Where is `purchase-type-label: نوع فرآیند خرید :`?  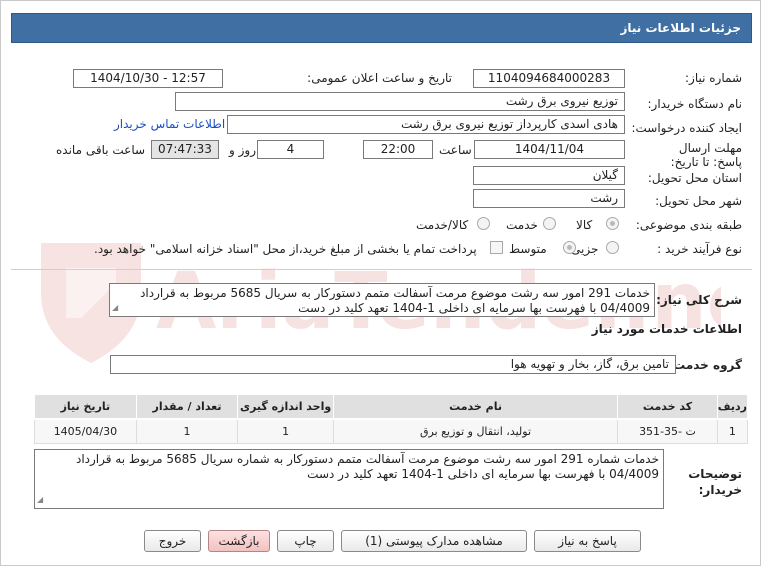 purchase-type-label: نوع فرآیند خرید : is located at coordinates (699, 249).